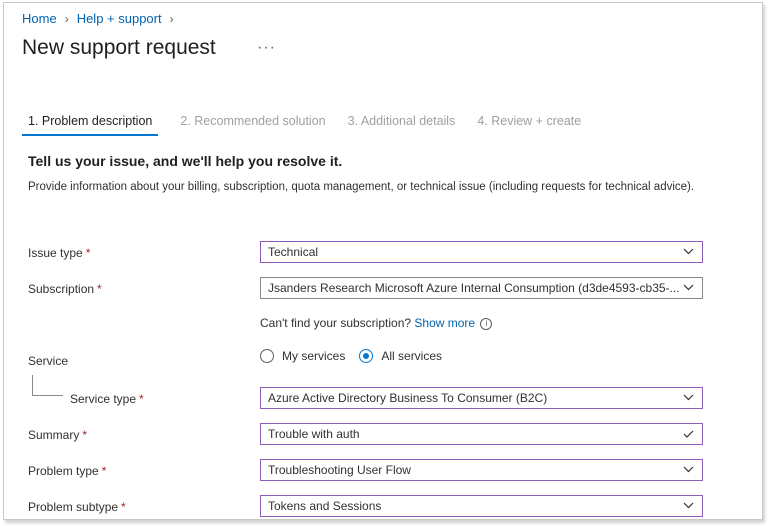 The width and height of the screenshot is (768, 526). What do you see at coordinates (325, 506) in the screenshot?
I see `problem-subtype-value: Tokens and Sessions` at bounding box center [325, 506].